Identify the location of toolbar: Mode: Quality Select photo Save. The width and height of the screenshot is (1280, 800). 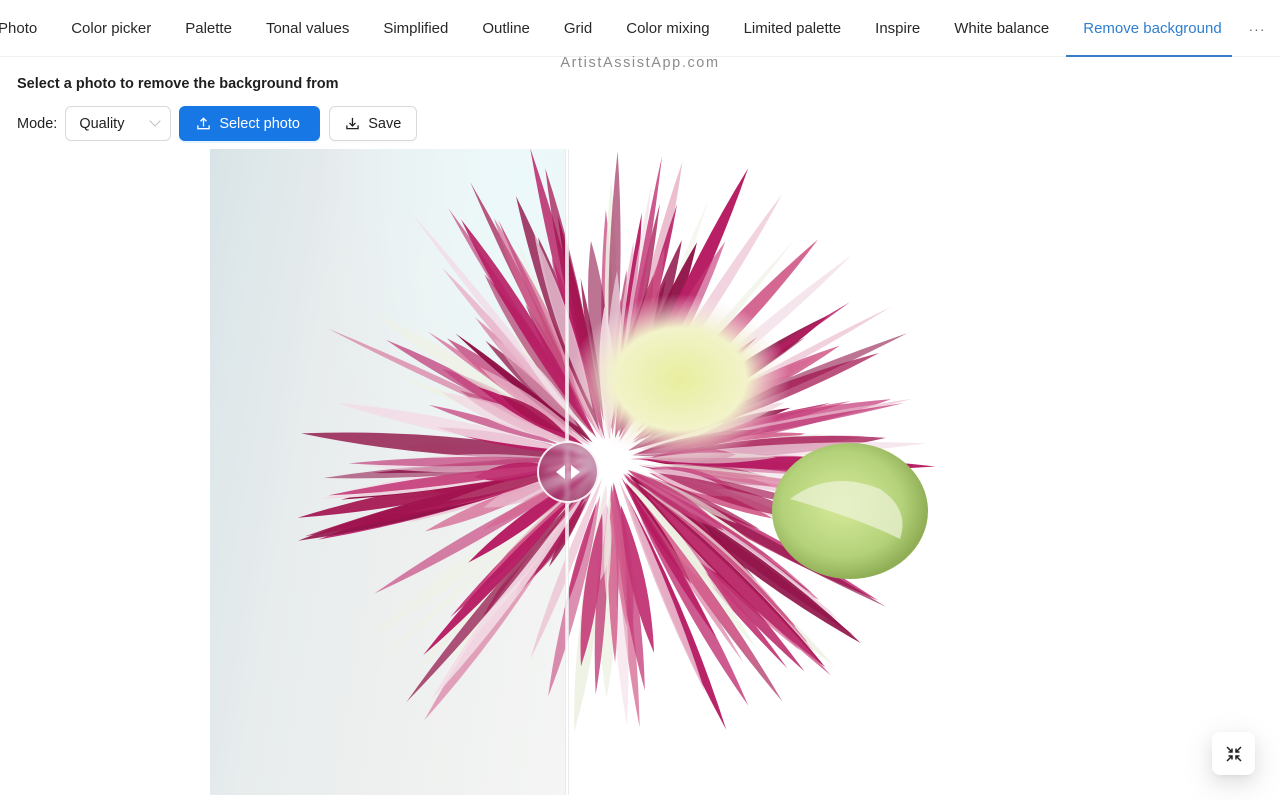
(217, 123).